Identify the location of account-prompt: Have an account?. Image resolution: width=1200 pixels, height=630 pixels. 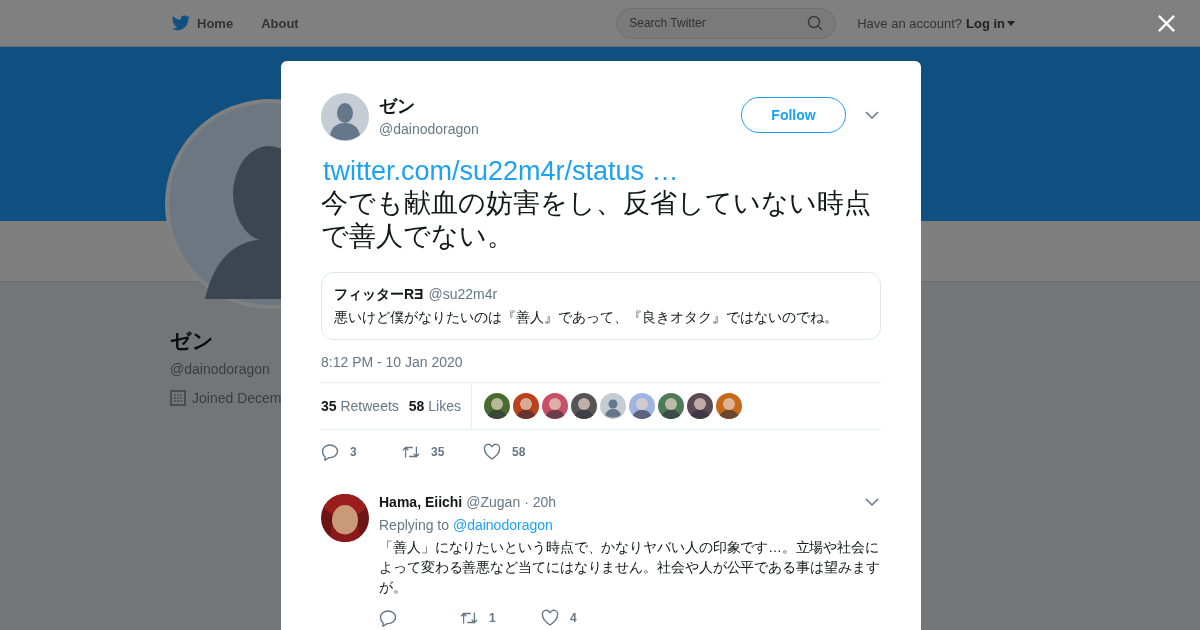
(909, 23).